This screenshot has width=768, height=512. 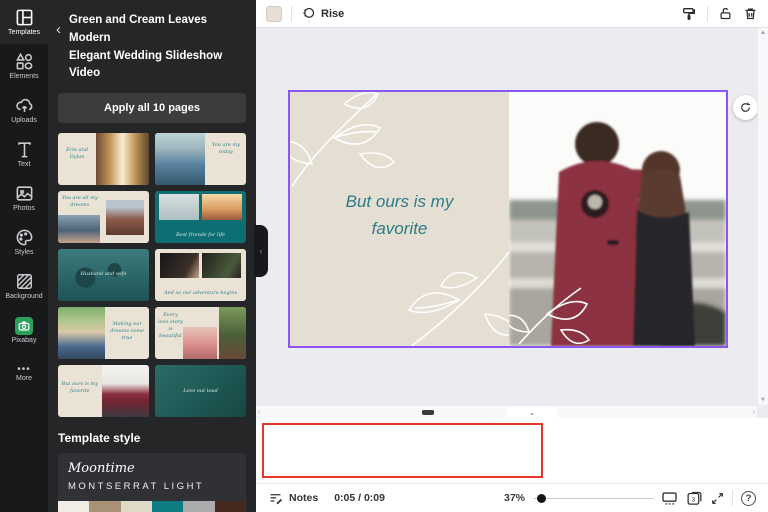 I want to click on template-thumbnail-1: Erin and Dylan, so click(x=103, y=159).